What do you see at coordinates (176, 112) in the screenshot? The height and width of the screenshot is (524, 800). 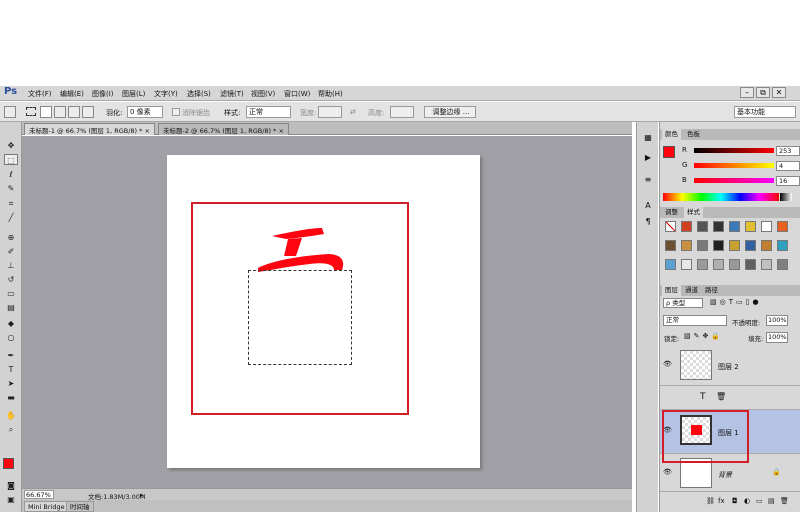 I see `antialias-checkbox` at bounding box center [176, 112].